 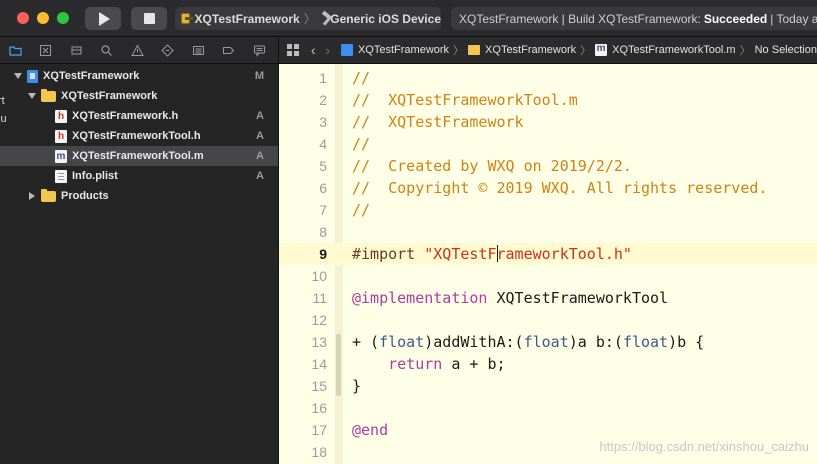 I want to click on code-line: 17 @end, so click(x=548, y=430).